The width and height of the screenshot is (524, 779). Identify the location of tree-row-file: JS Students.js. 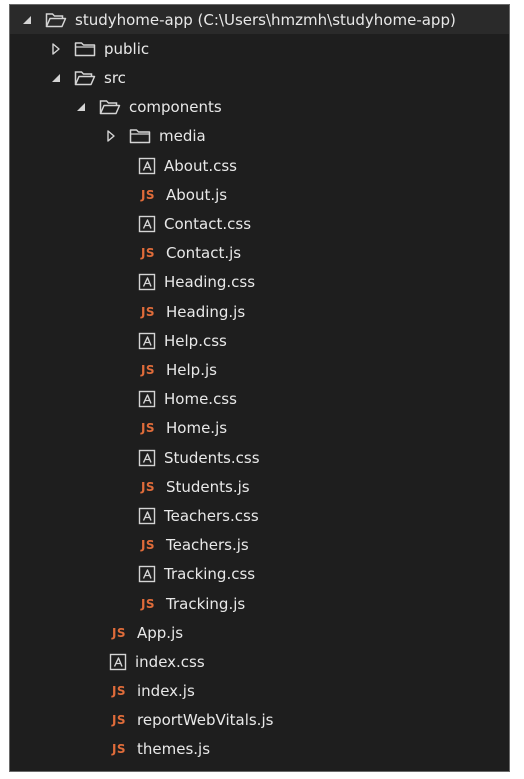
(259, 486).